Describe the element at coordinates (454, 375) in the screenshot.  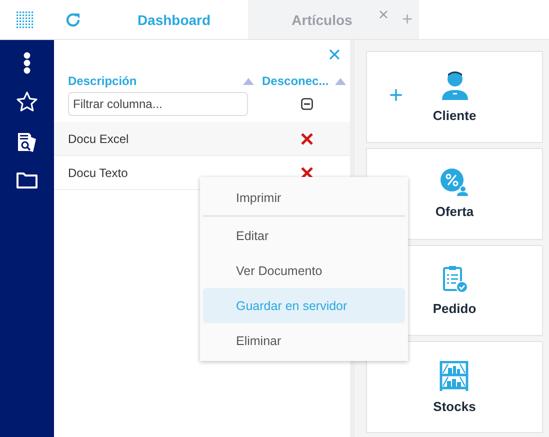
I see `shelves-icon` at that location.